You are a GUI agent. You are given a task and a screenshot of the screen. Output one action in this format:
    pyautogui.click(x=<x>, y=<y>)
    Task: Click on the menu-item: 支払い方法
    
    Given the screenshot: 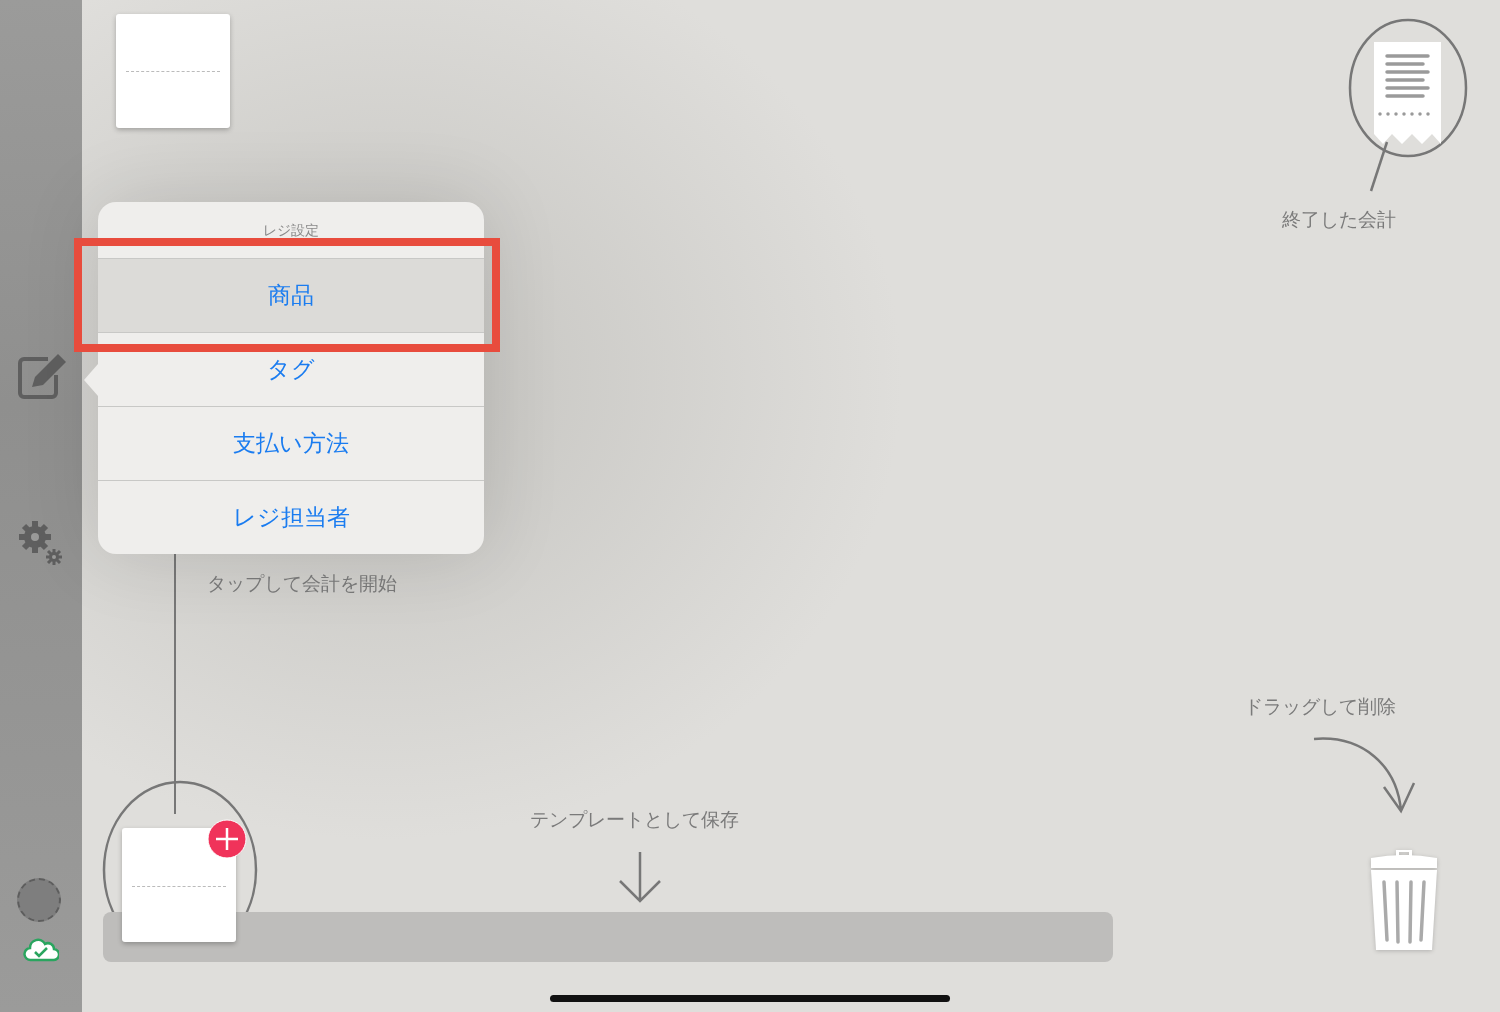 What is the action you would take?
    pyautogui.click(x=291, y=443)
    